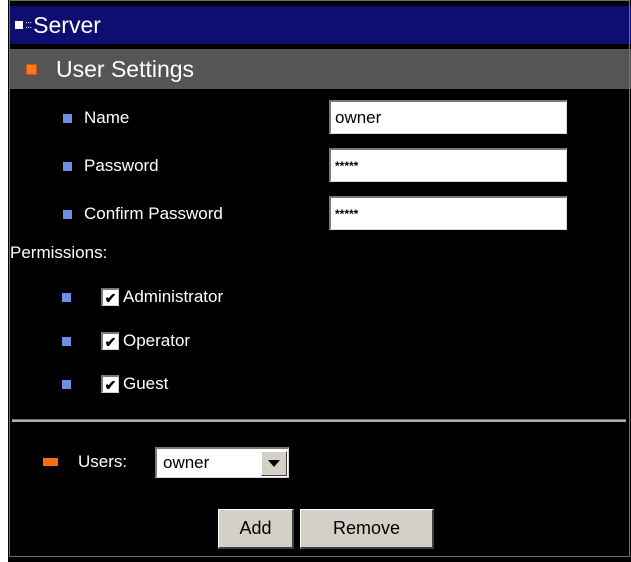 This screenshot has height=562, width=631. What do you see at coordinates (186, 462) in the screenshot?
I see `users-selected-value: owner` at bounding box center [186, 462].